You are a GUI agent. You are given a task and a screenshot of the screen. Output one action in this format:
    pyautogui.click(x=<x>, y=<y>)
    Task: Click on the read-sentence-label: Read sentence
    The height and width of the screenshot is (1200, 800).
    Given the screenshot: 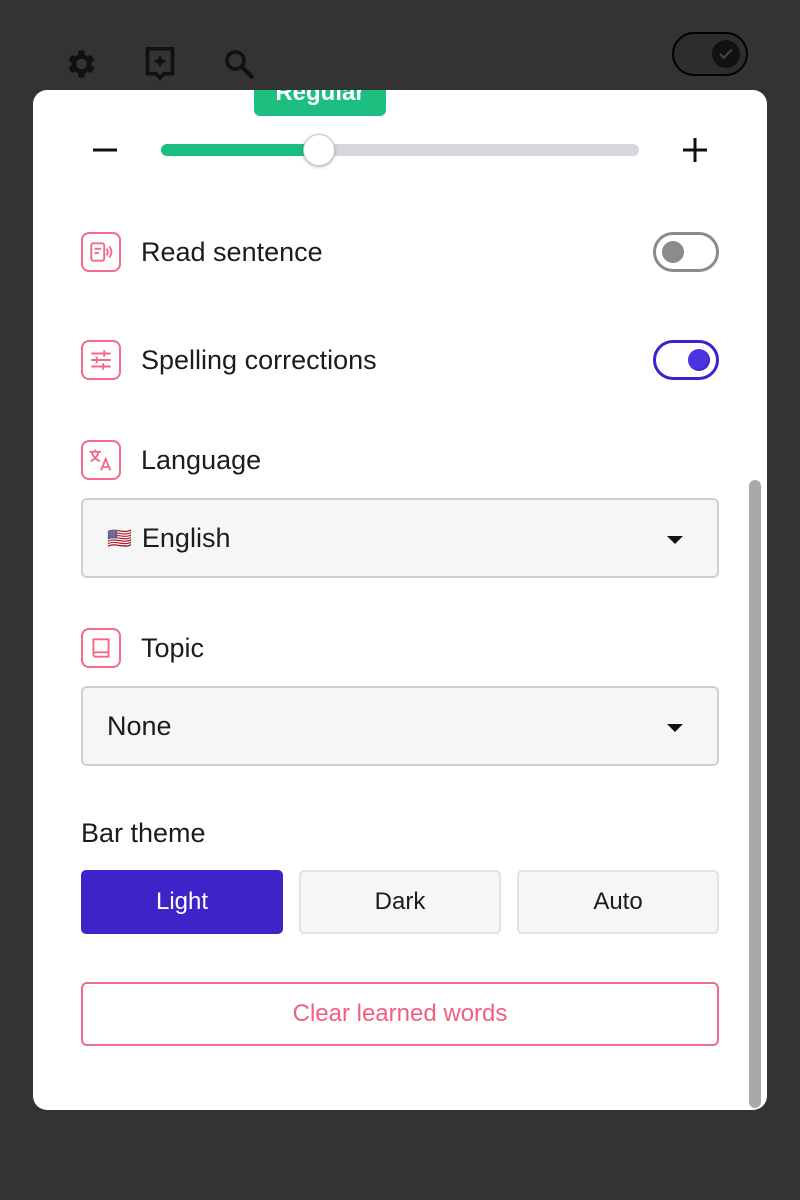 What is the action you would take?
    pyautogui.click(x=232, y=251)
    